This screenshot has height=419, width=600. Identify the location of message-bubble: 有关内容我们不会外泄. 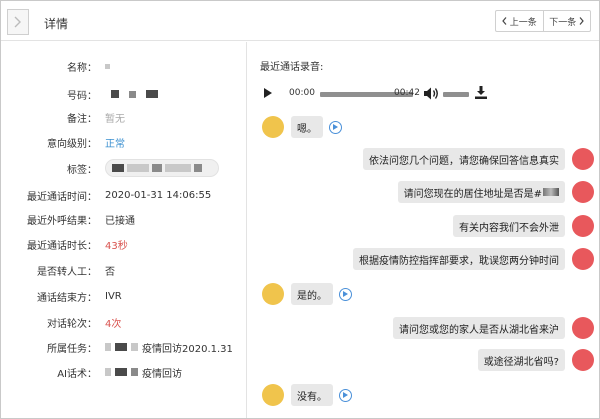
(509, 226).